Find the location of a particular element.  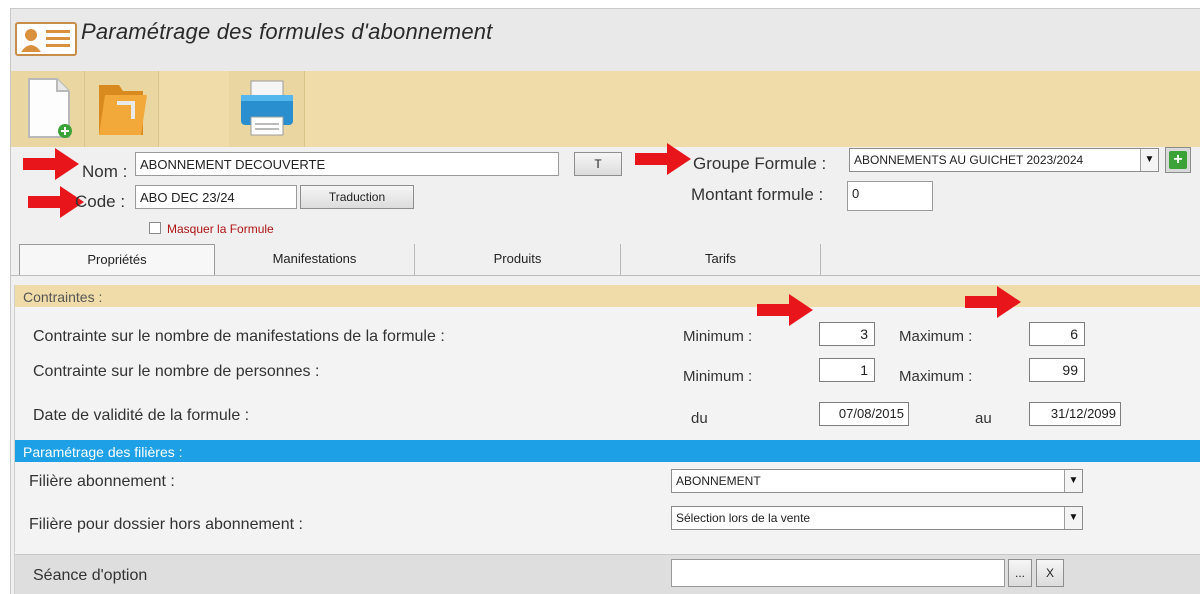

new-button is located at coordinates (48, 109).